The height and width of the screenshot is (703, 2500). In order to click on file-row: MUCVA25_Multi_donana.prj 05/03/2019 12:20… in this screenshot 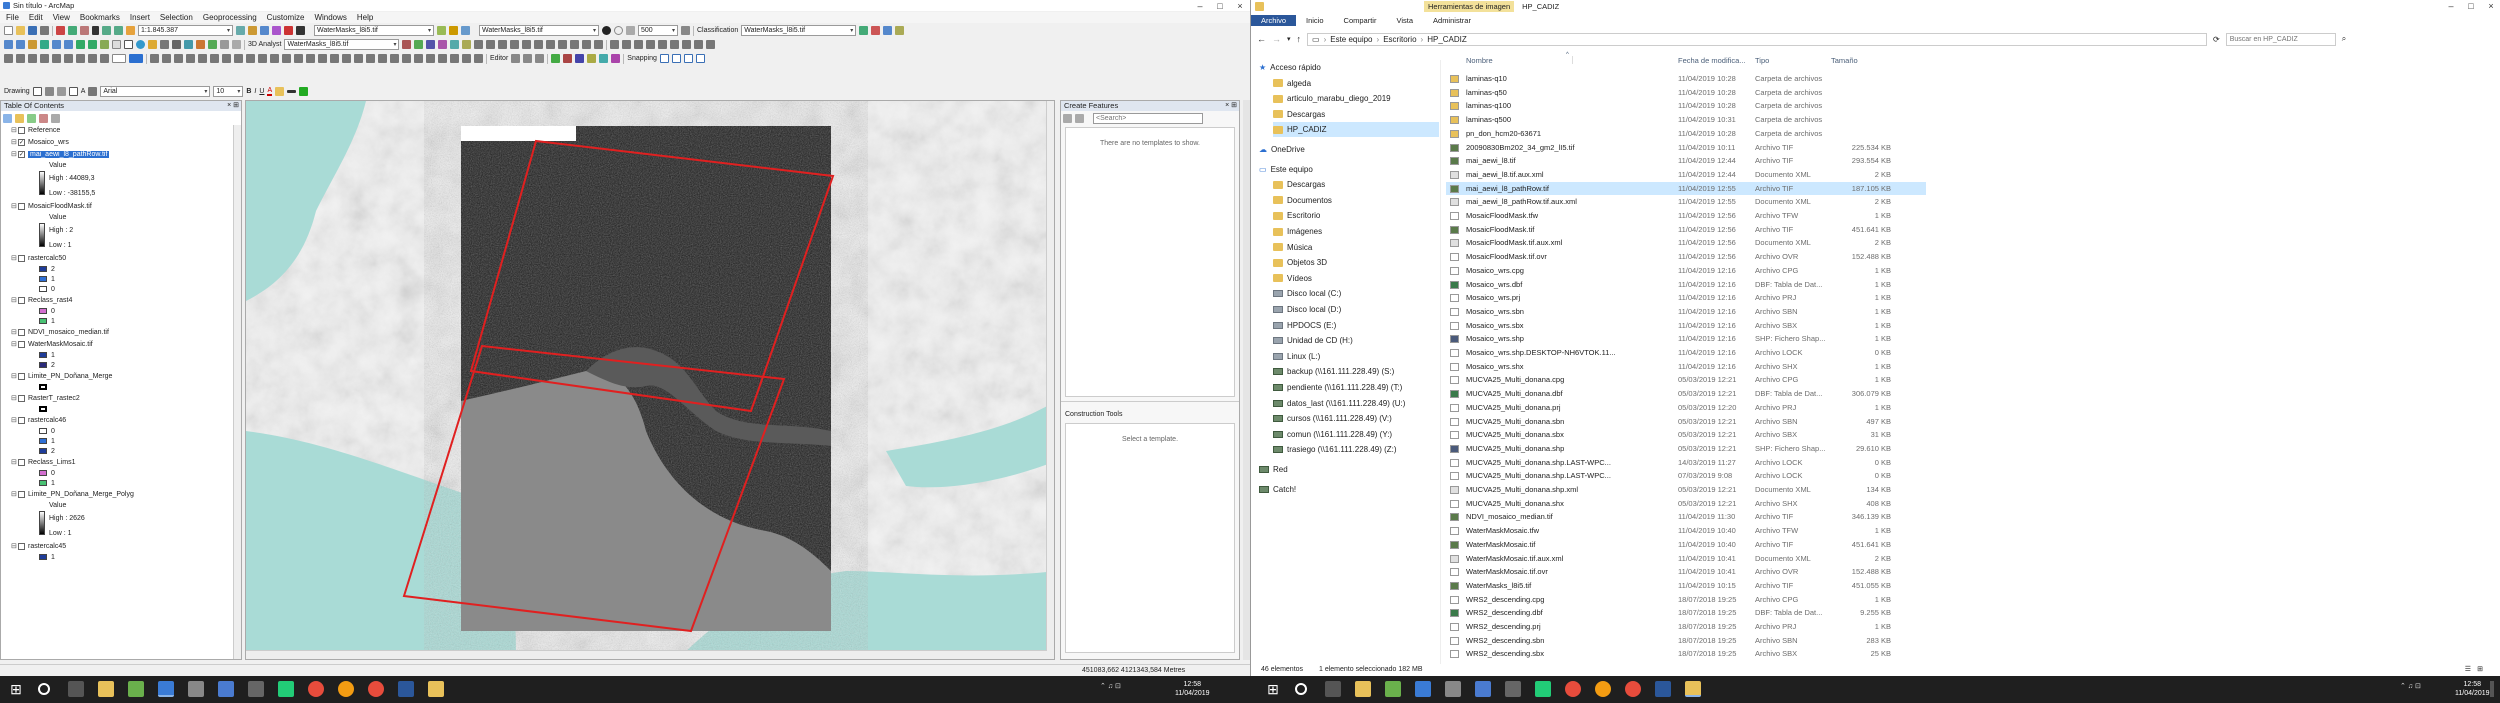, I will do `click(1686, 408)`.